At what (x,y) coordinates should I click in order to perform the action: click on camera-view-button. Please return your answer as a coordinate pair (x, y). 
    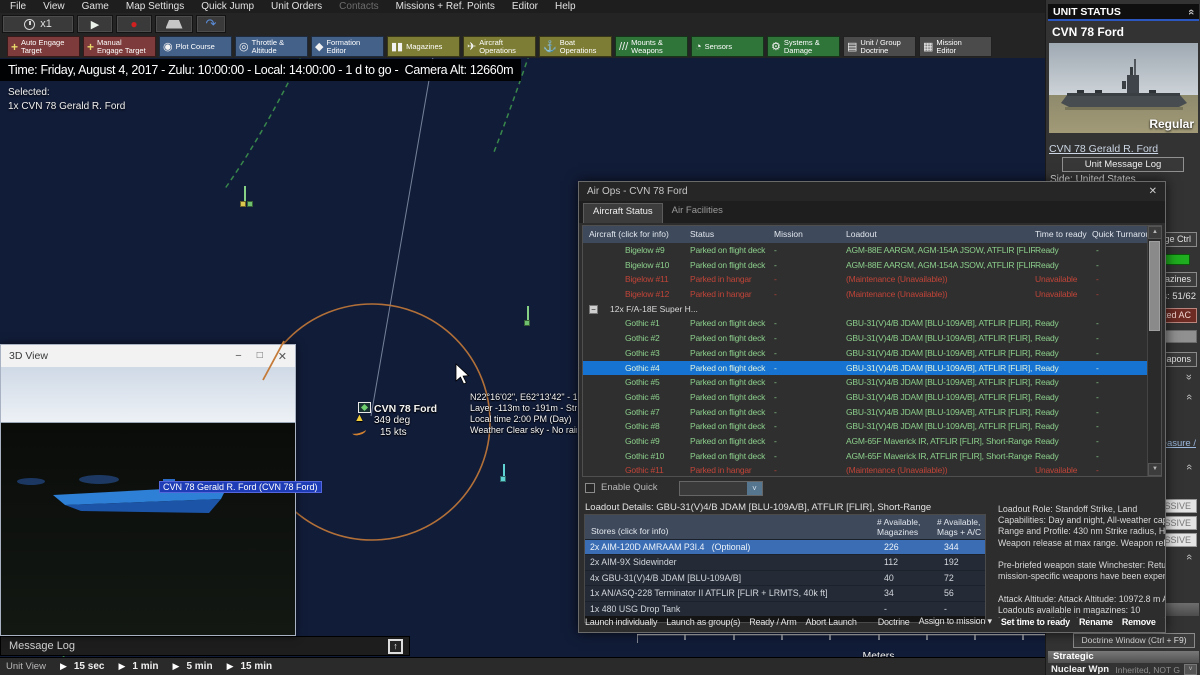
    Looking at the image, I should click on (174, 24).